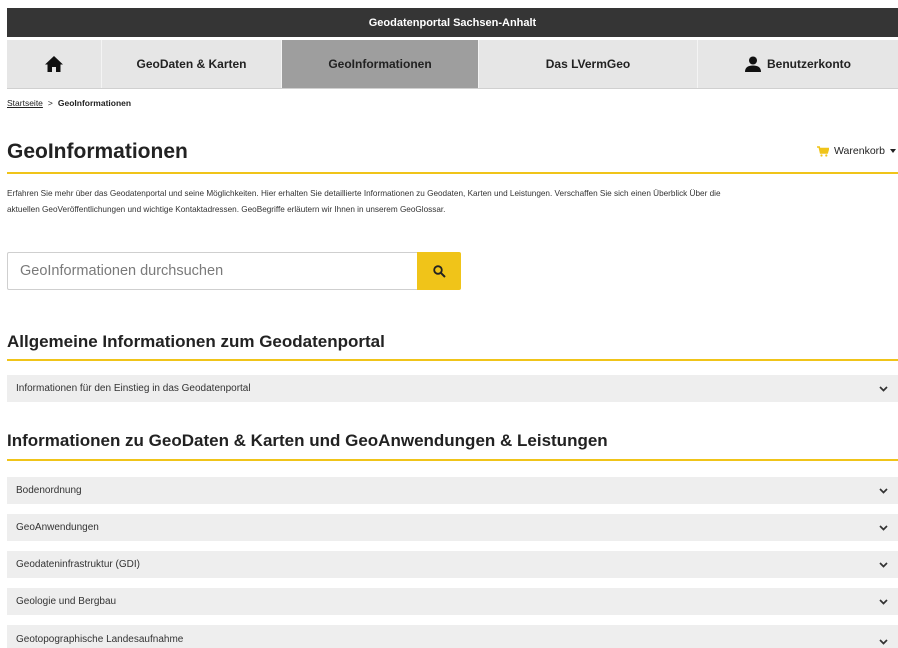 The height and width of the screenshot is (648, 898). What do you see at coordinates (452, 173) in the screenshot?
I see `title-divider` at bounding box center [452, 173].